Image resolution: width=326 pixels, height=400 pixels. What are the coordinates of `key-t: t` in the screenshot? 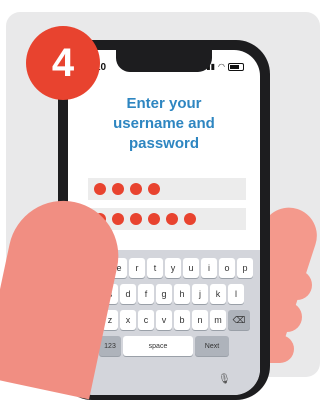 It's located at (155, 268).